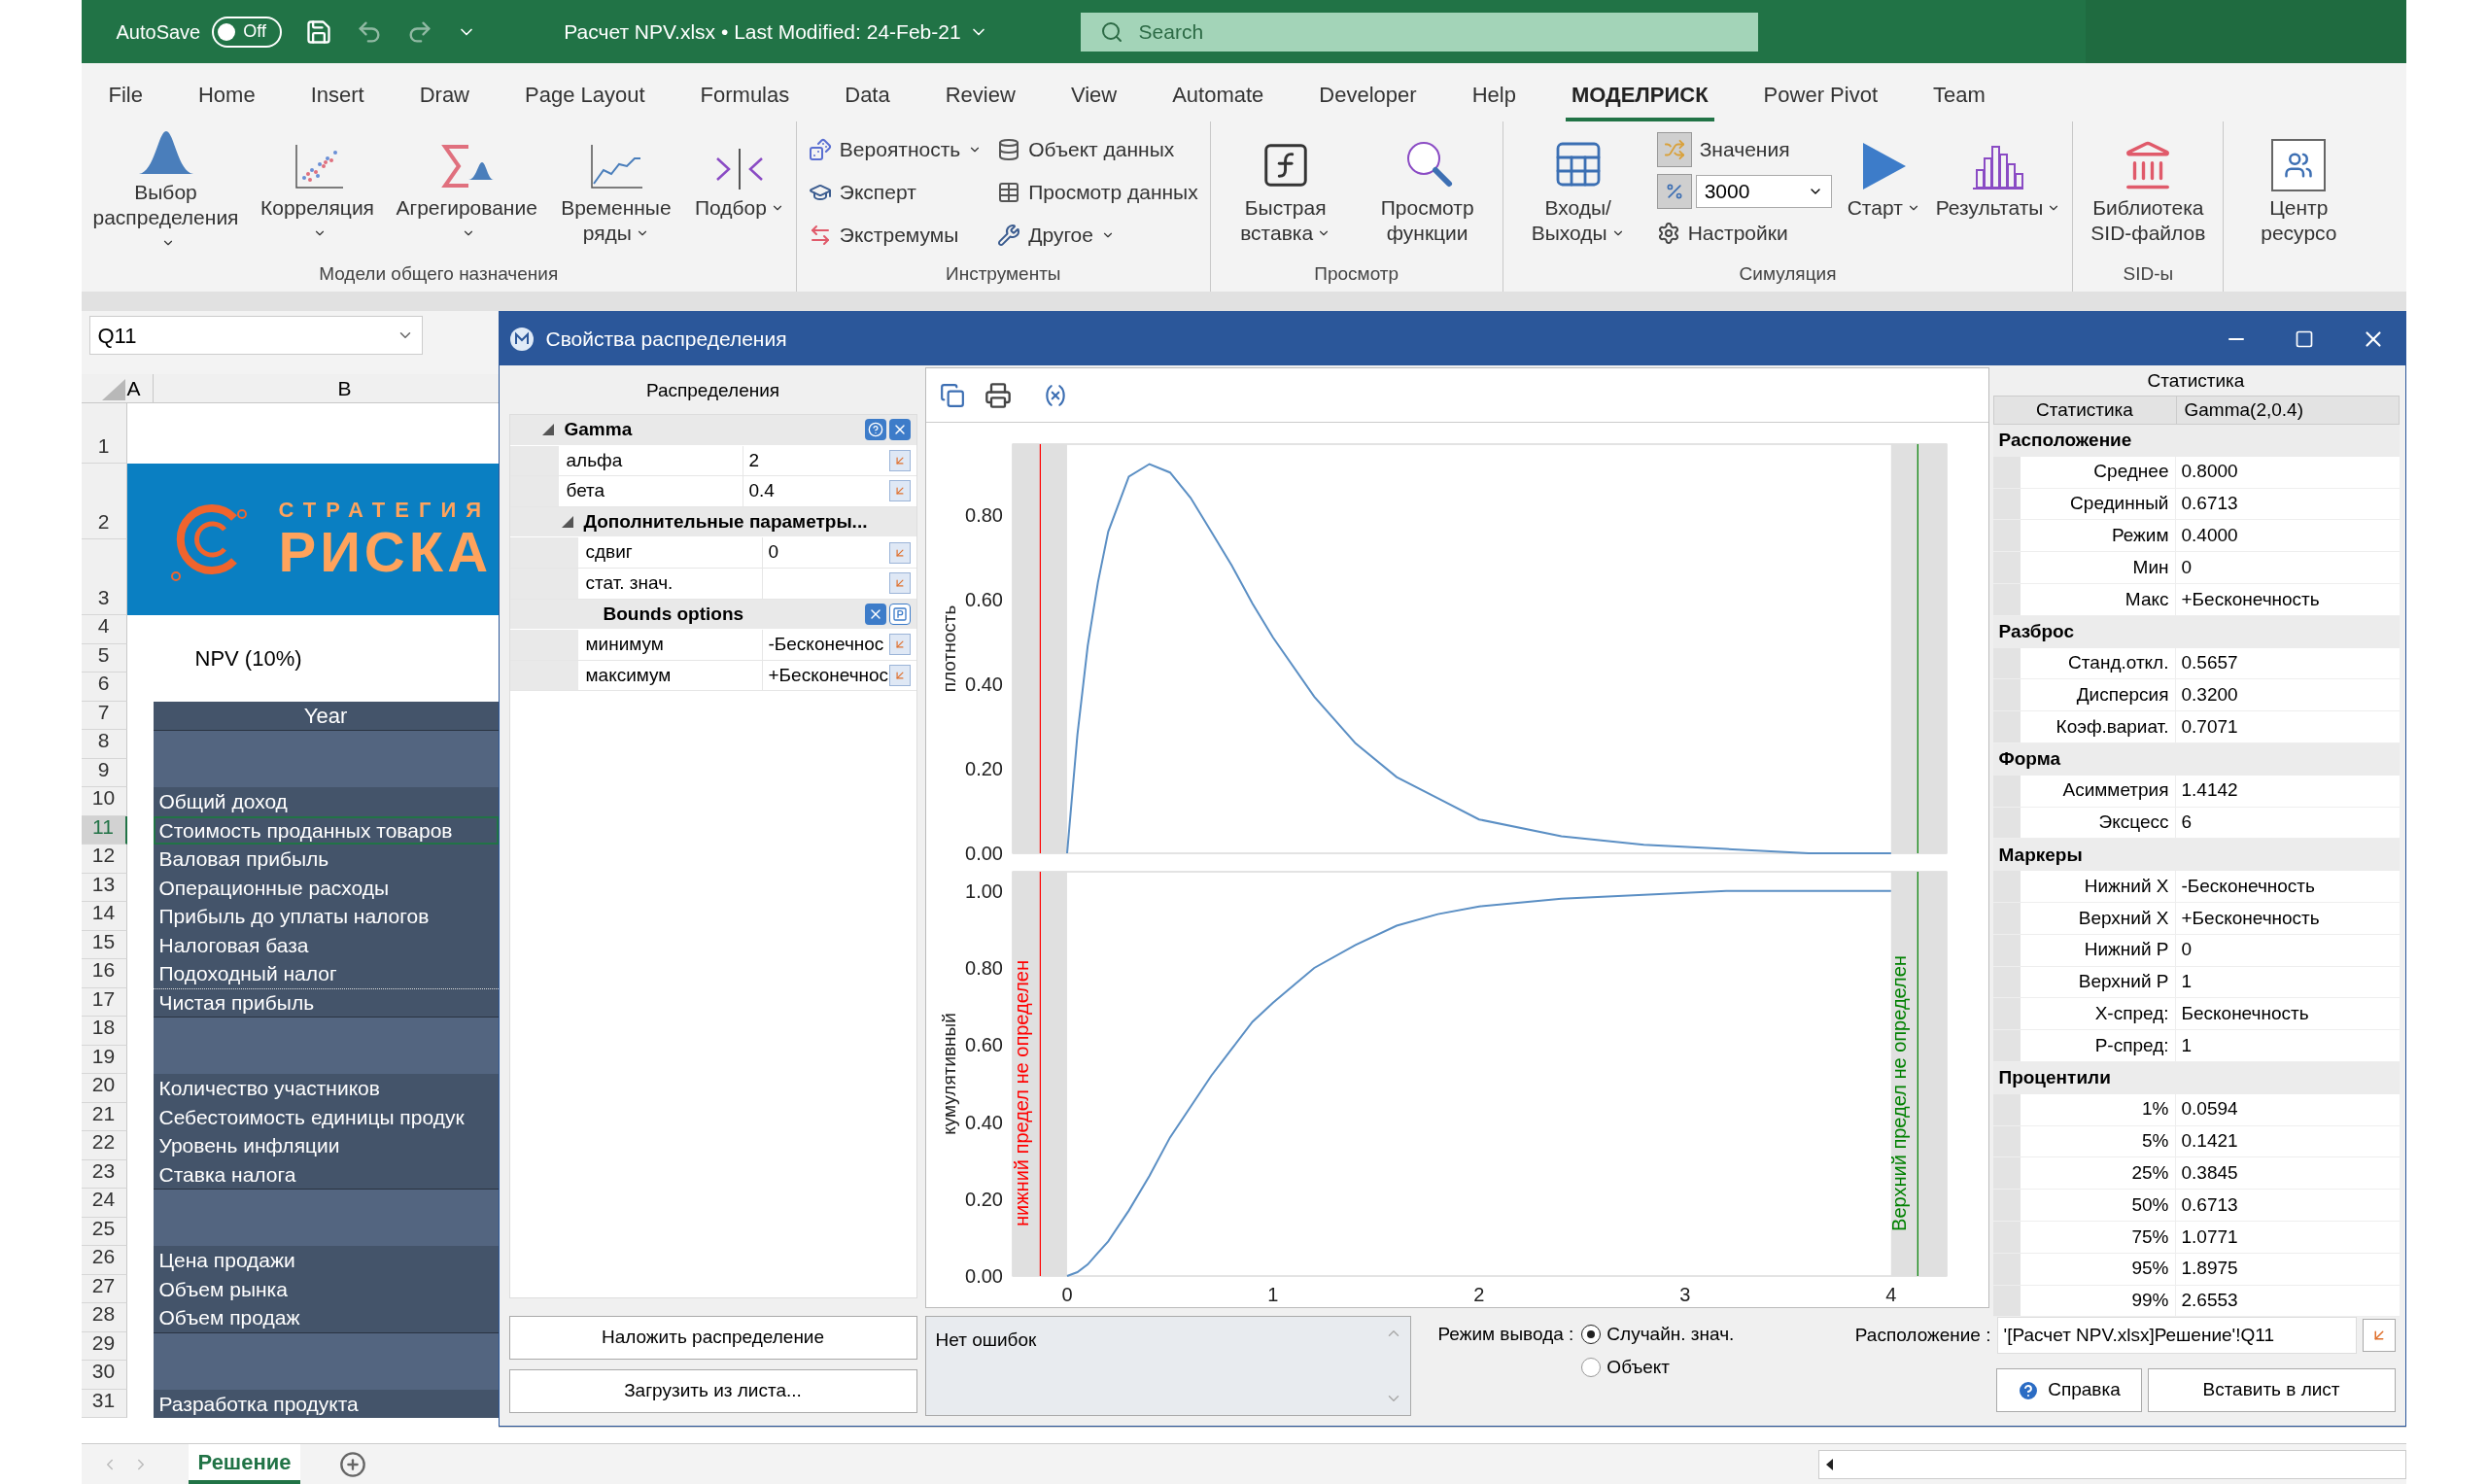 The width and height of the screenshot is (2487, 1484). I want to click on stat-value: 6, so click(2186, 823).